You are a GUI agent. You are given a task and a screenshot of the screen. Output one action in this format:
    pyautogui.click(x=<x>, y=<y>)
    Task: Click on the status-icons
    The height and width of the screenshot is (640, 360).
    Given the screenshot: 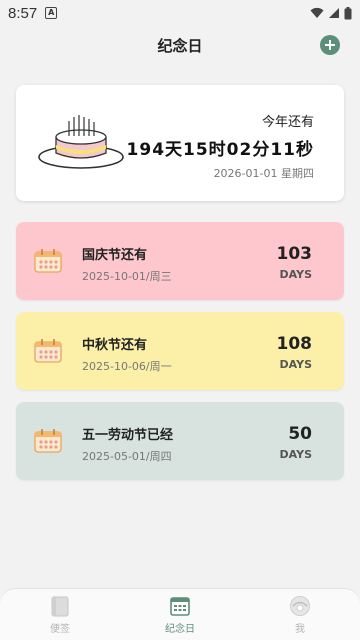 What is the action you would take?
    pyautogui.click(x=331, y=13)
    